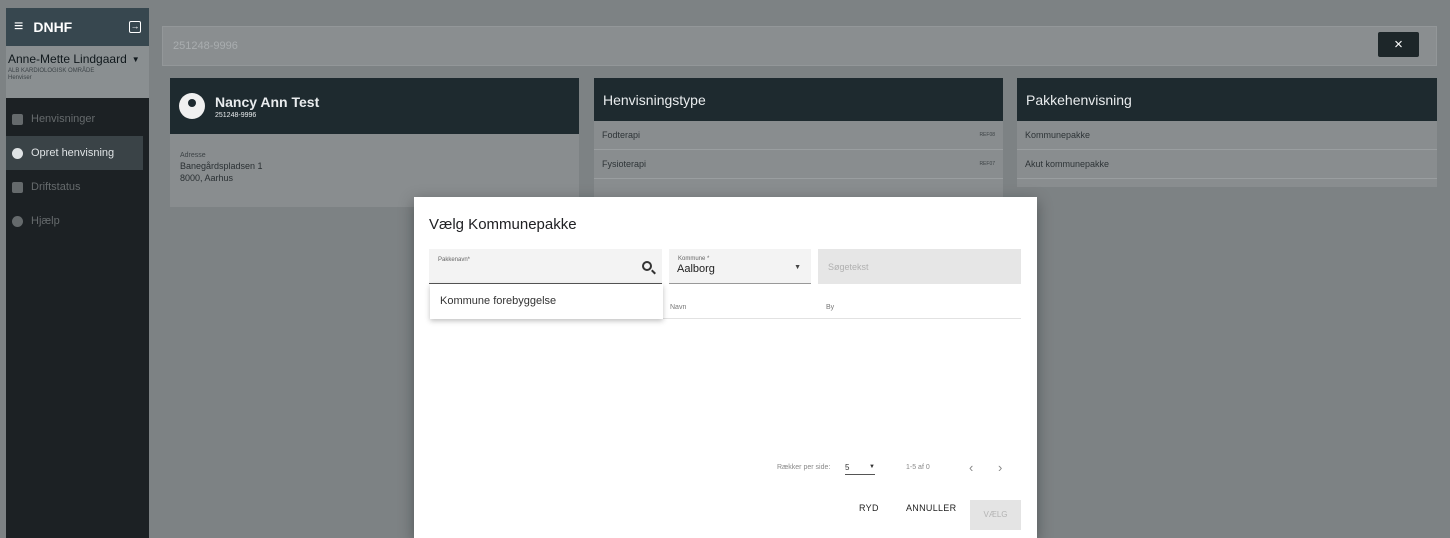 The image size is (1450, 538). Describe the element at coordinates (624, 164) in the screenshot. I see `list-item-label: Fysioterapi` at that location.